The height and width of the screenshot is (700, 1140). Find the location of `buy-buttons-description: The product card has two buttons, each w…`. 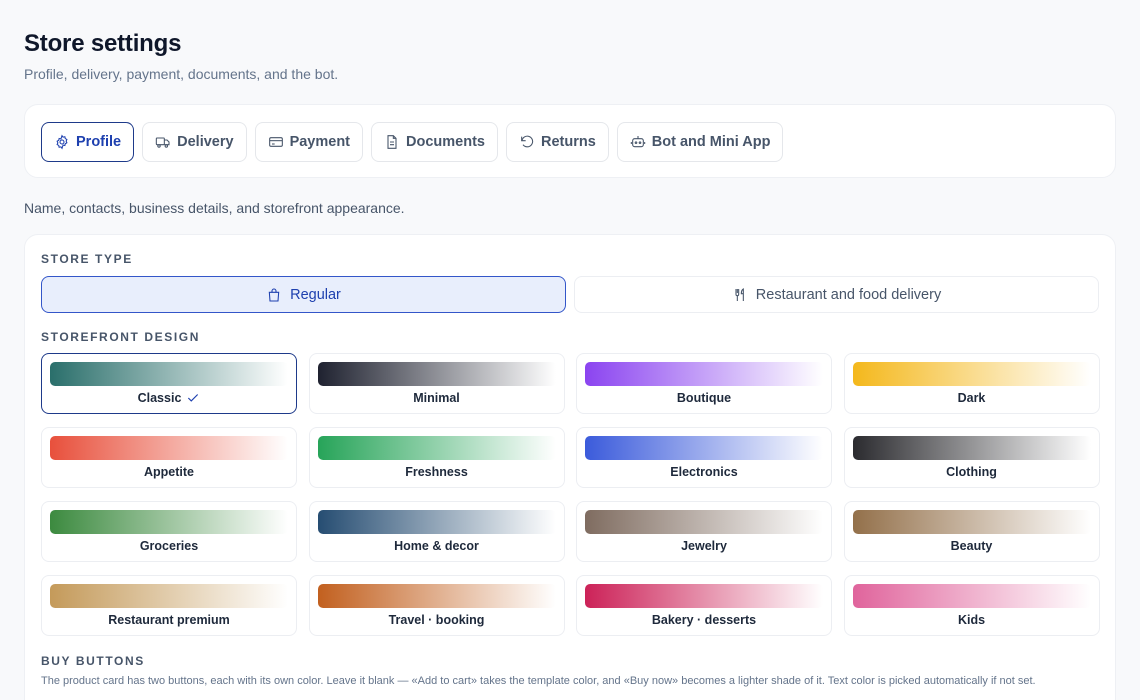

buy-buttons-description: The product card has two buttons, each w… is located at coordinates (538, 681).